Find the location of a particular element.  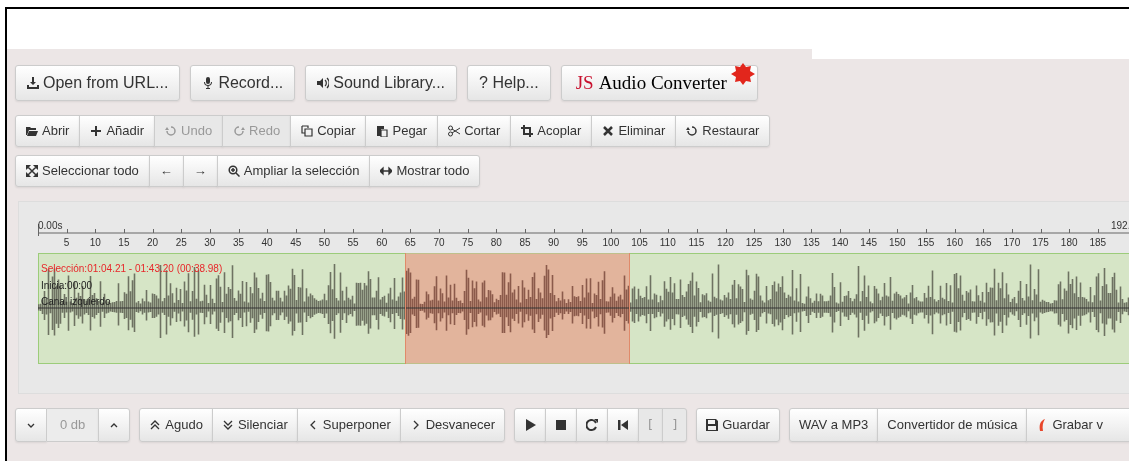

cross-icon is located at coordinates (608, 131).